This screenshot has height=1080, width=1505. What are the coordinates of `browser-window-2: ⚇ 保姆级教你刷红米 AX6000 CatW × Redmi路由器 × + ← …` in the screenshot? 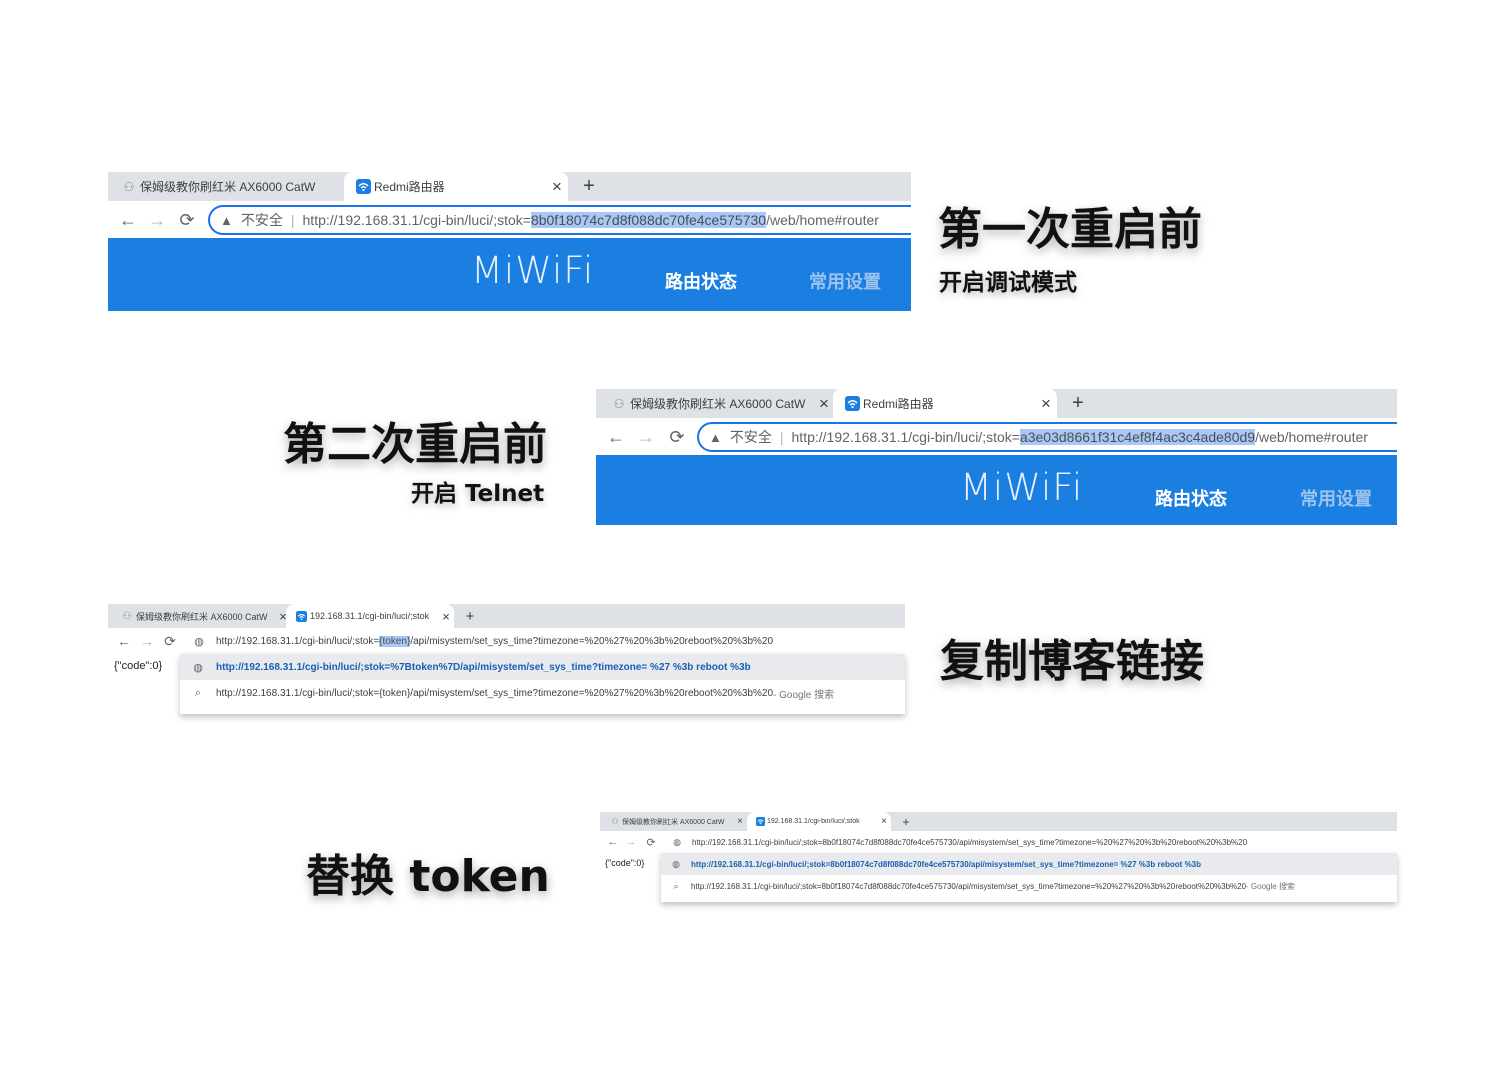 It's located at (996, 457).